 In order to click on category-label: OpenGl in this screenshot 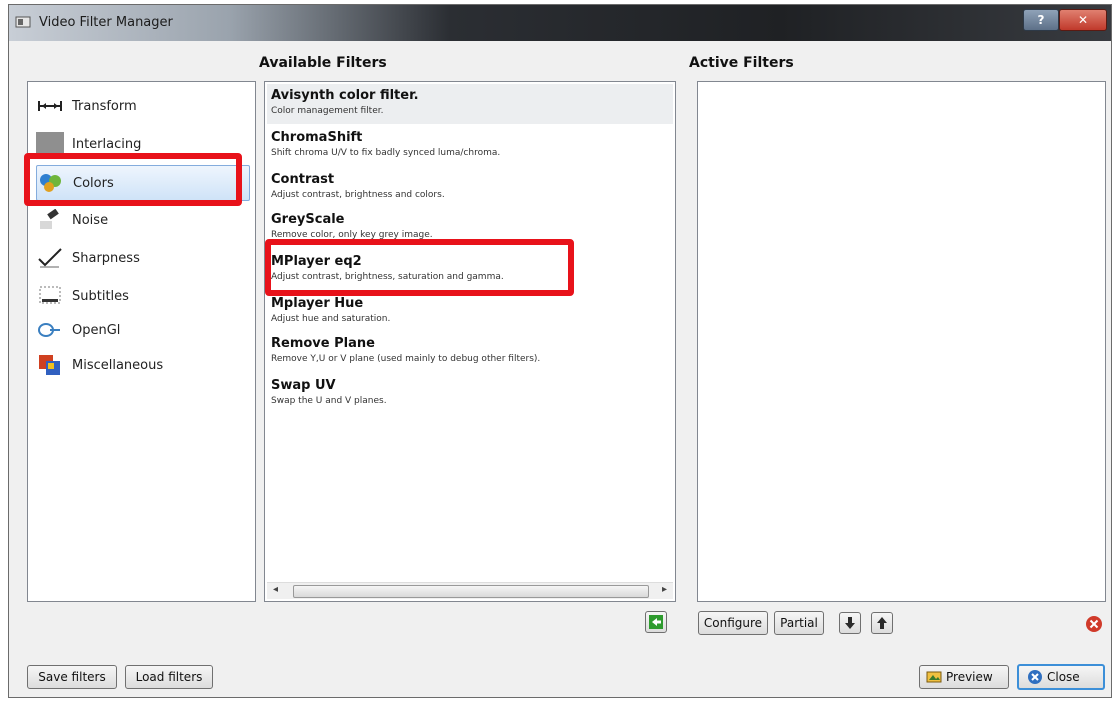, I will do `click(96, 330)`.